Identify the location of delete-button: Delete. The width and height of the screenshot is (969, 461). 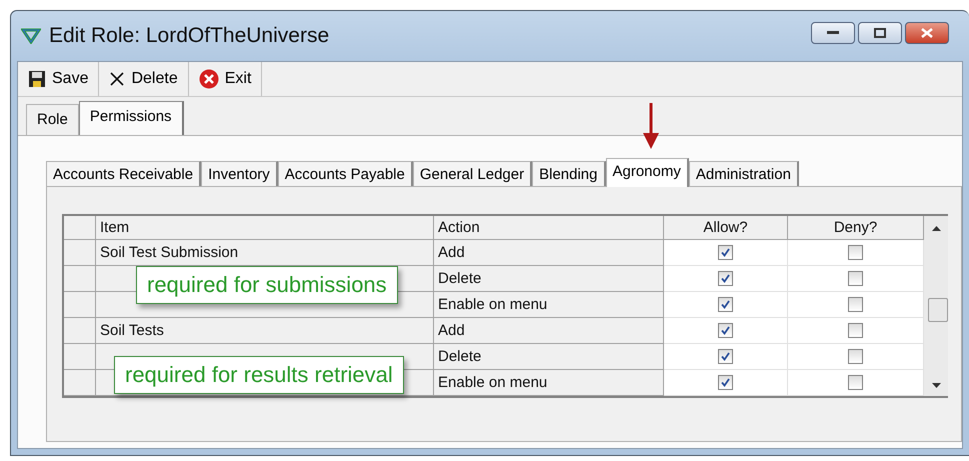
(144, 79).